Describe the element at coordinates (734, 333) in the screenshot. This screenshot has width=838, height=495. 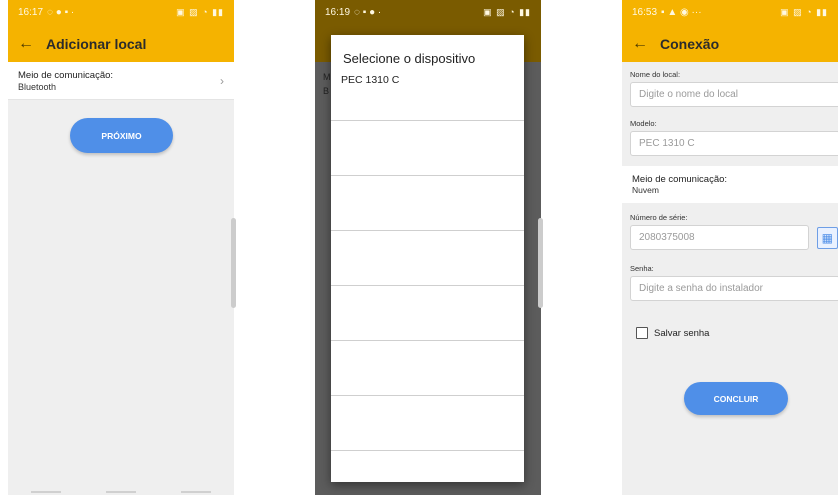
I see `save-password-row: Salvar senha` at that location.